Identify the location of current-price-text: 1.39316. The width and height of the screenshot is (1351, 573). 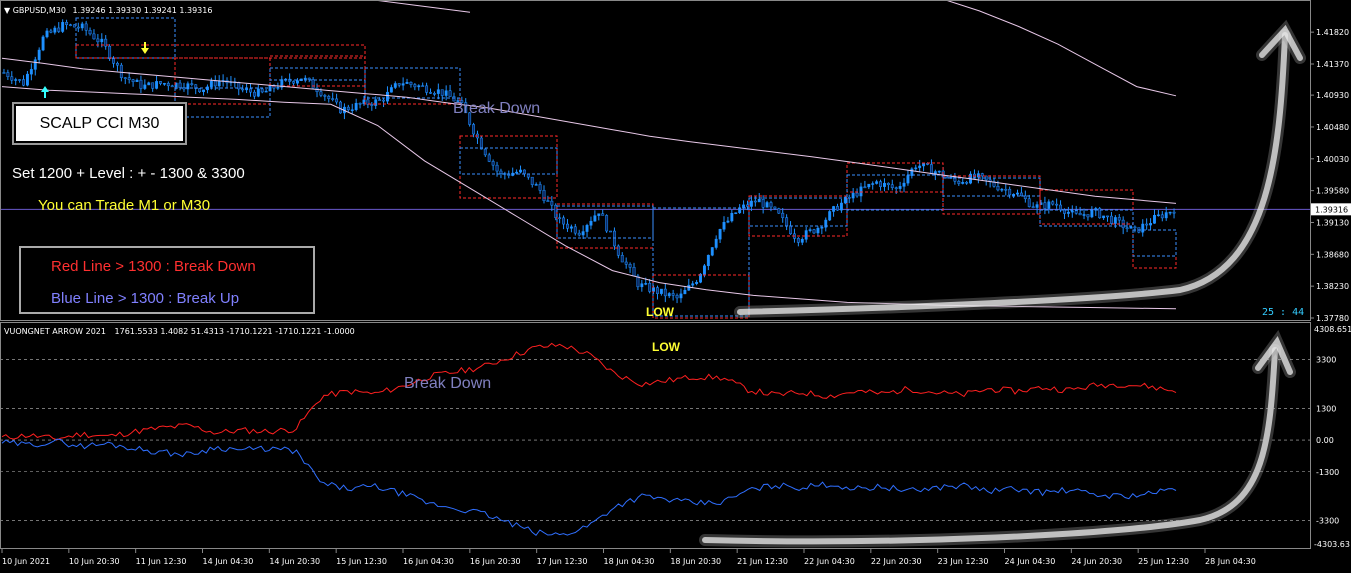
(1331, 209).